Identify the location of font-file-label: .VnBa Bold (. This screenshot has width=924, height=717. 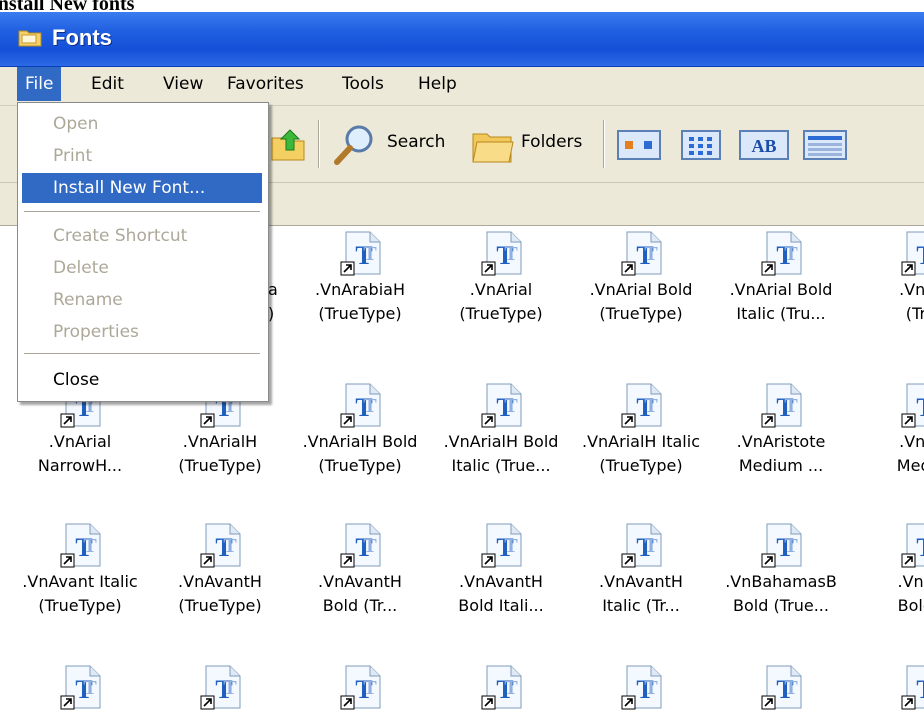
(910, 593).